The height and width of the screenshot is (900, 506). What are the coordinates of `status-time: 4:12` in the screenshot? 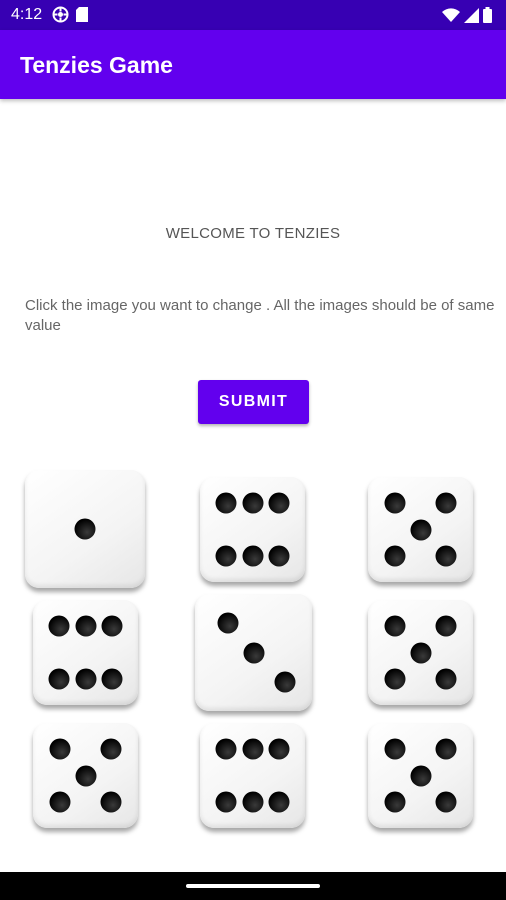 It's located at (27, 14).